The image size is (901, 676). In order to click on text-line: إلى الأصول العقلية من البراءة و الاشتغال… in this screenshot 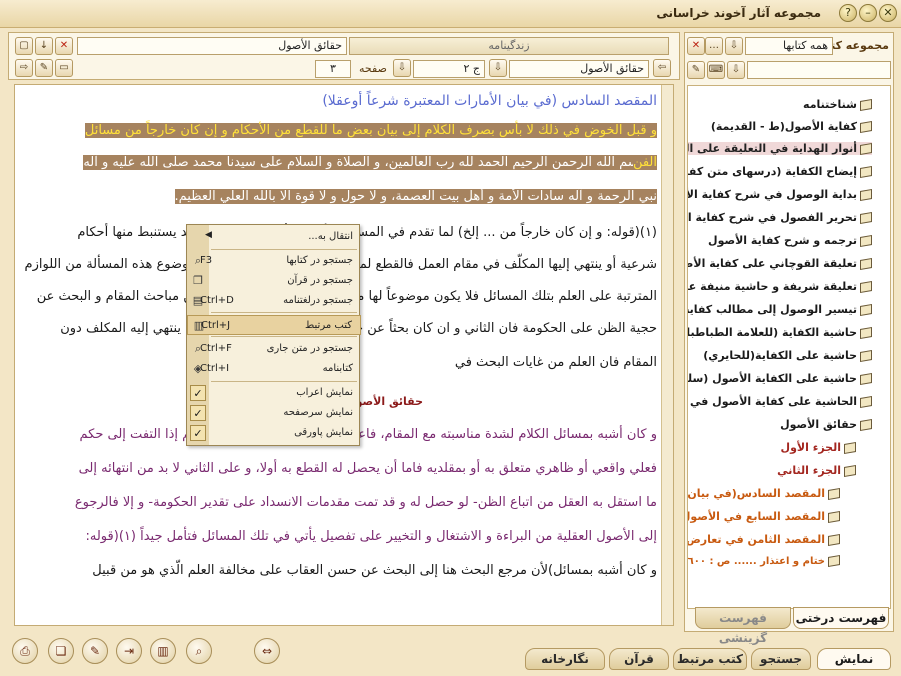, I will do `click(371, 536)`.